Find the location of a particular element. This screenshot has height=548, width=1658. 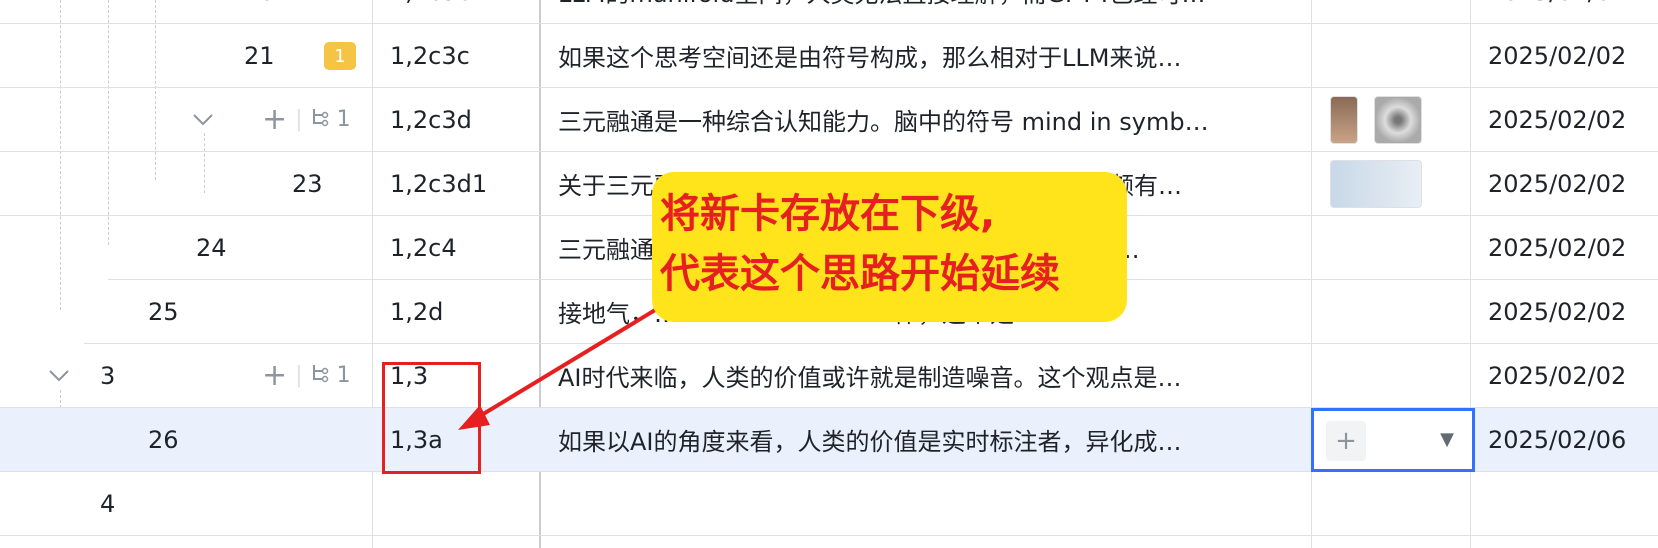

date-cell is located at coordinates (1566, 503).